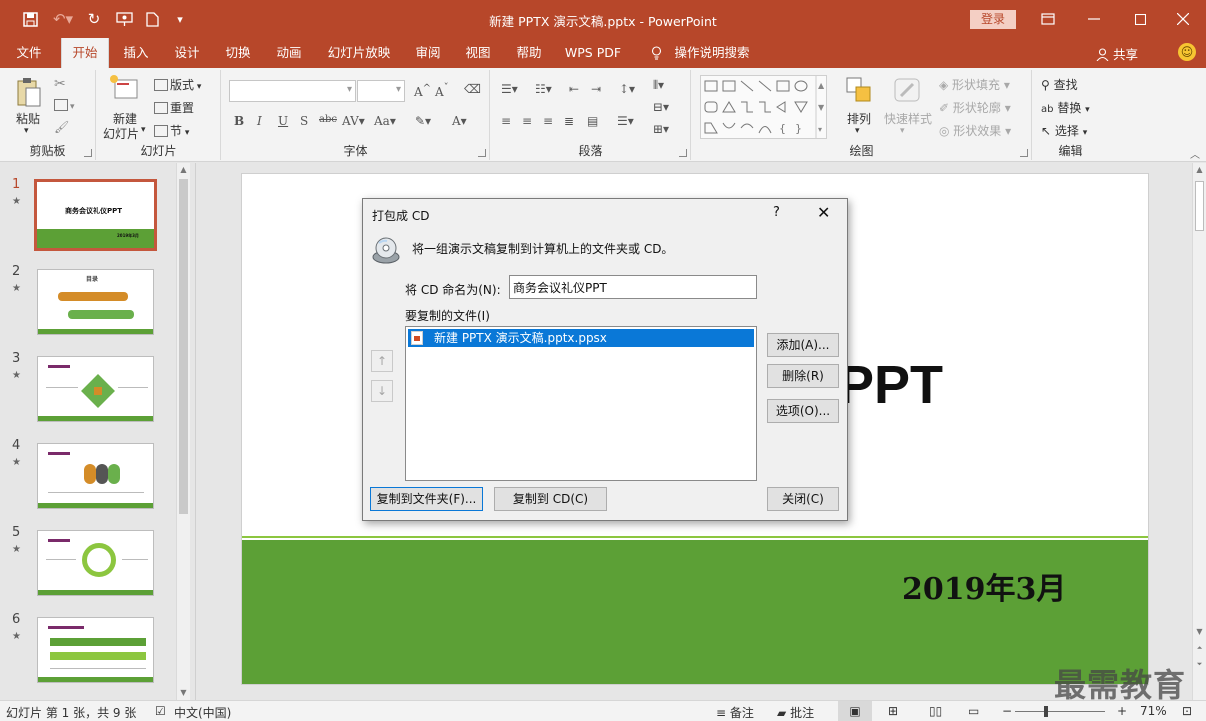 The width and height of the screenshot is (1206, 721). I want to click on tab-review: 审阅, so click(428, 53).